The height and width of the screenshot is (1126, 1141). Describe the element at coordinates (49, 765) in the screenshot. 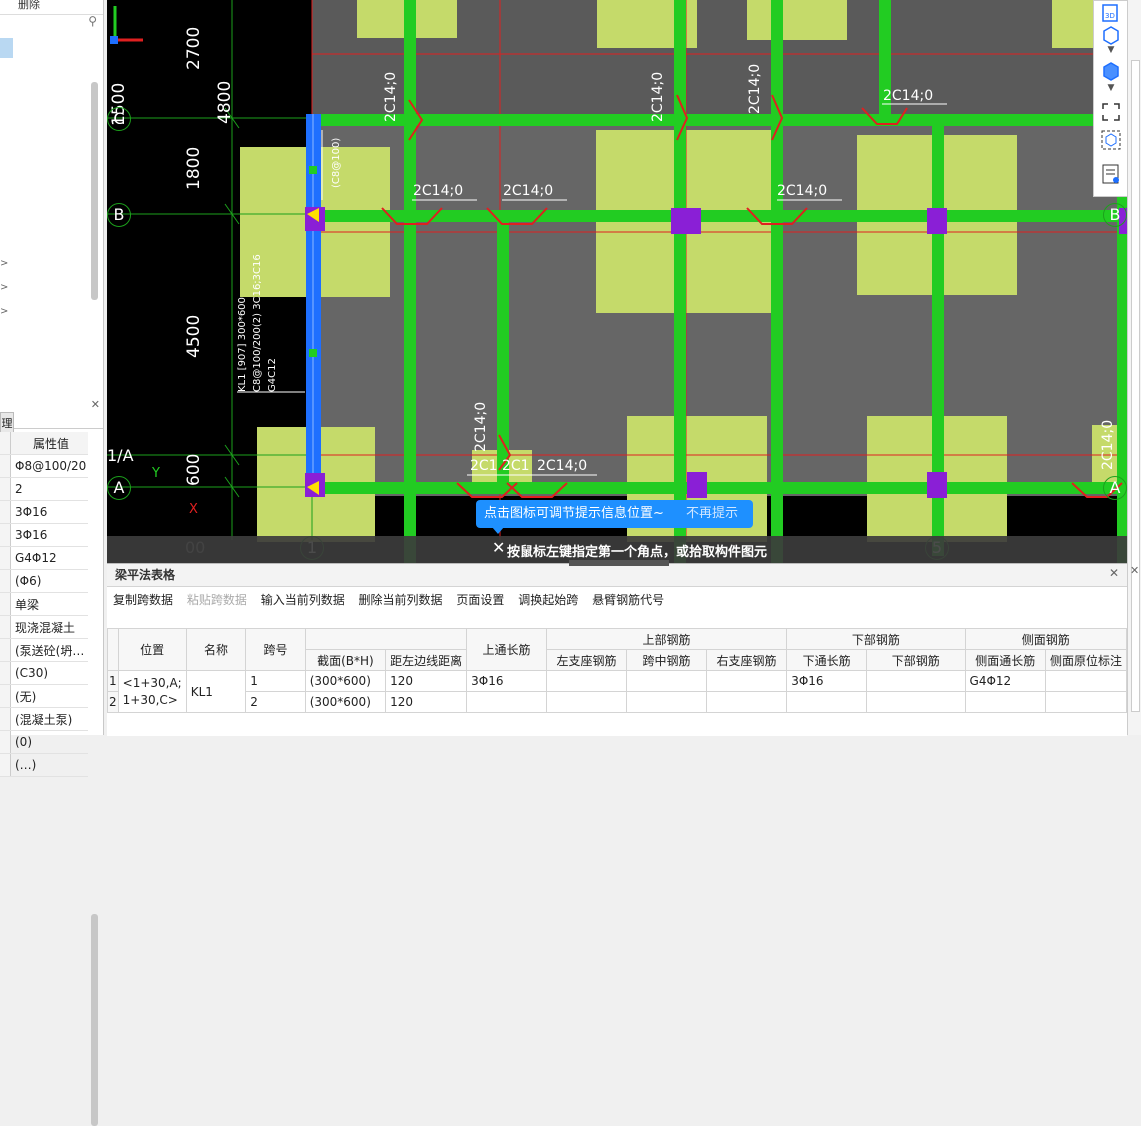

I see `property-value: (…)` at that location.